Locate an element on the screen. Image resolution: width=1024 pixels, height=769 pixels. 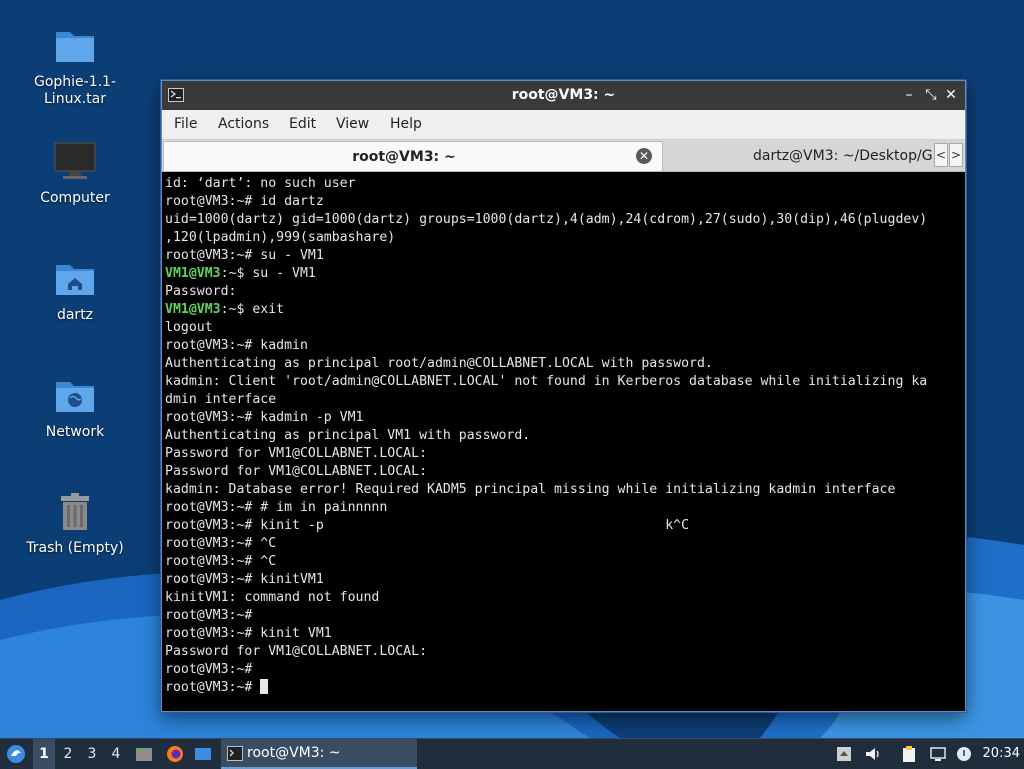
terminal-icon is located at coordinates (235, 753).